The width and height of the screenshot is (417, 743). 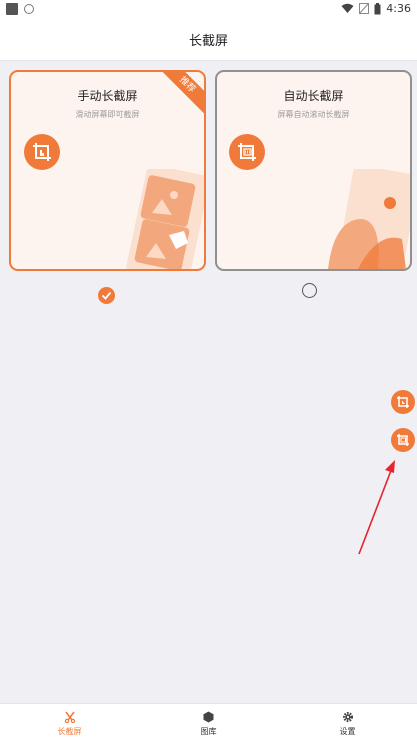 I want to click on nav-label: 图库, so click(x=208, y=731).